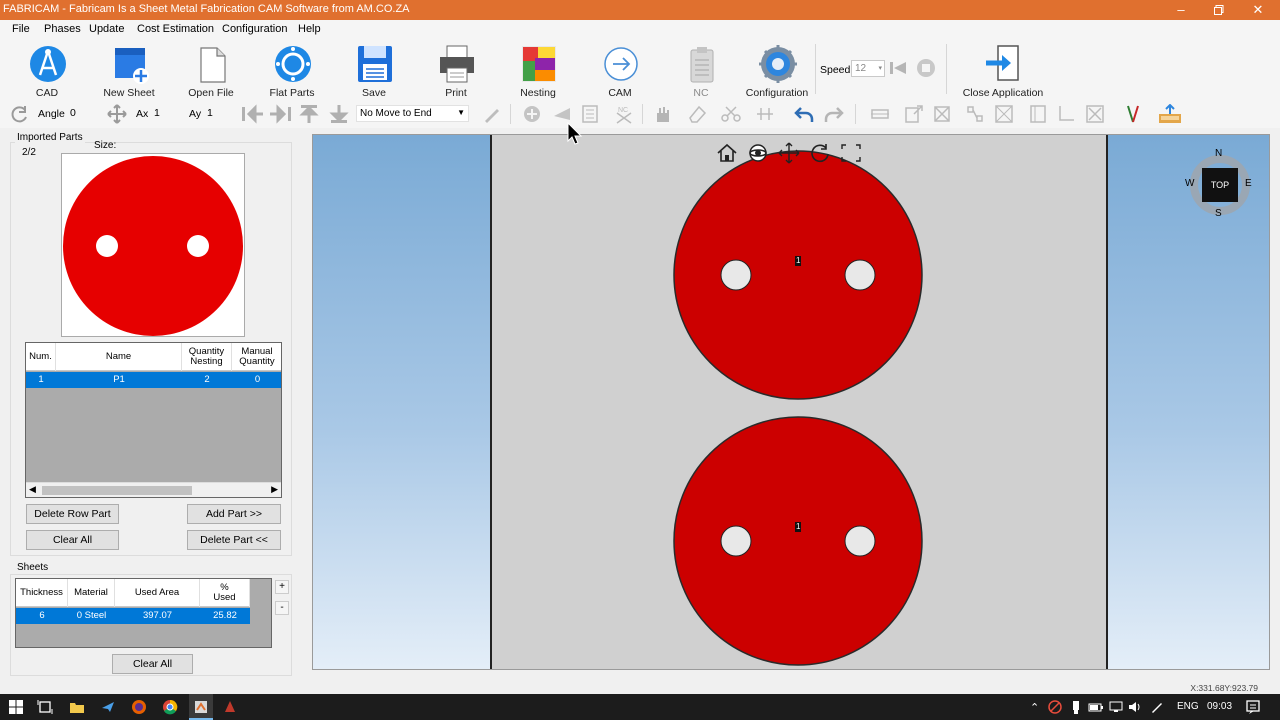 The width and height of the screenshot is (1280, 720). I want to click on file-explorer-icon, so click(77, 707).